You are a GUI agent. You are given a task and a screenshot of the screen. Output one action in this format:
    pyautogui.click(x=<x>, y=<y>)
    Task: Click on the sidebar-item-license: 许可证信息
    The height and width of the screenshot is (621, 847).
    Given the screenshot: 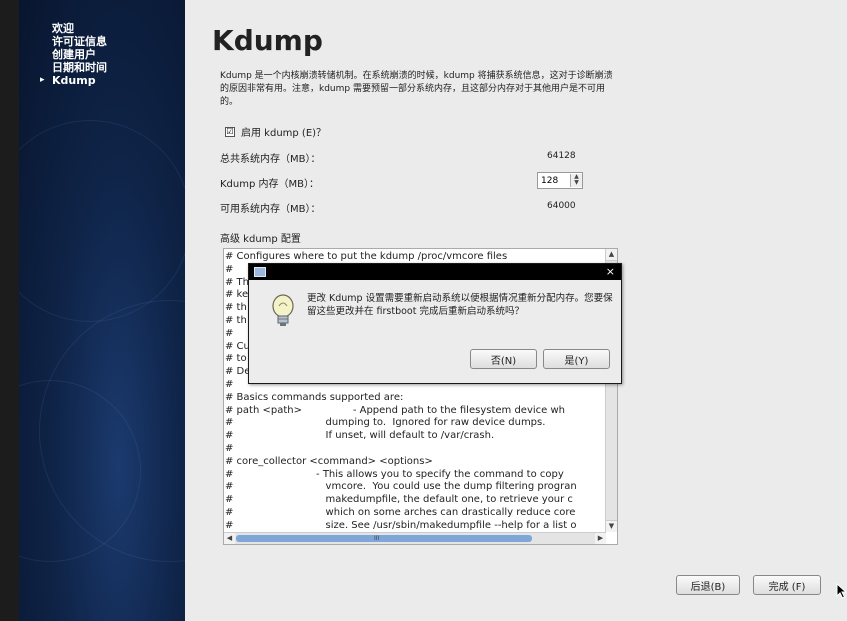 What is the action you would take?
    pyautogui.click(x=79, y=41)
    